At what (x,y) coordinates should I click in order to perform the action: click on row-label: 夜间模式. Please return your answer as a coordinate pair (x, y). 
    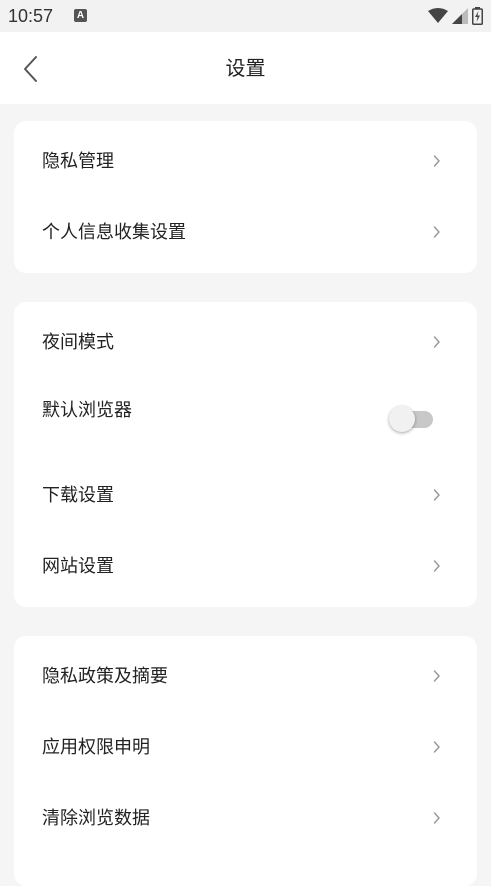
    Looking at the image, I should click on (78, 342).